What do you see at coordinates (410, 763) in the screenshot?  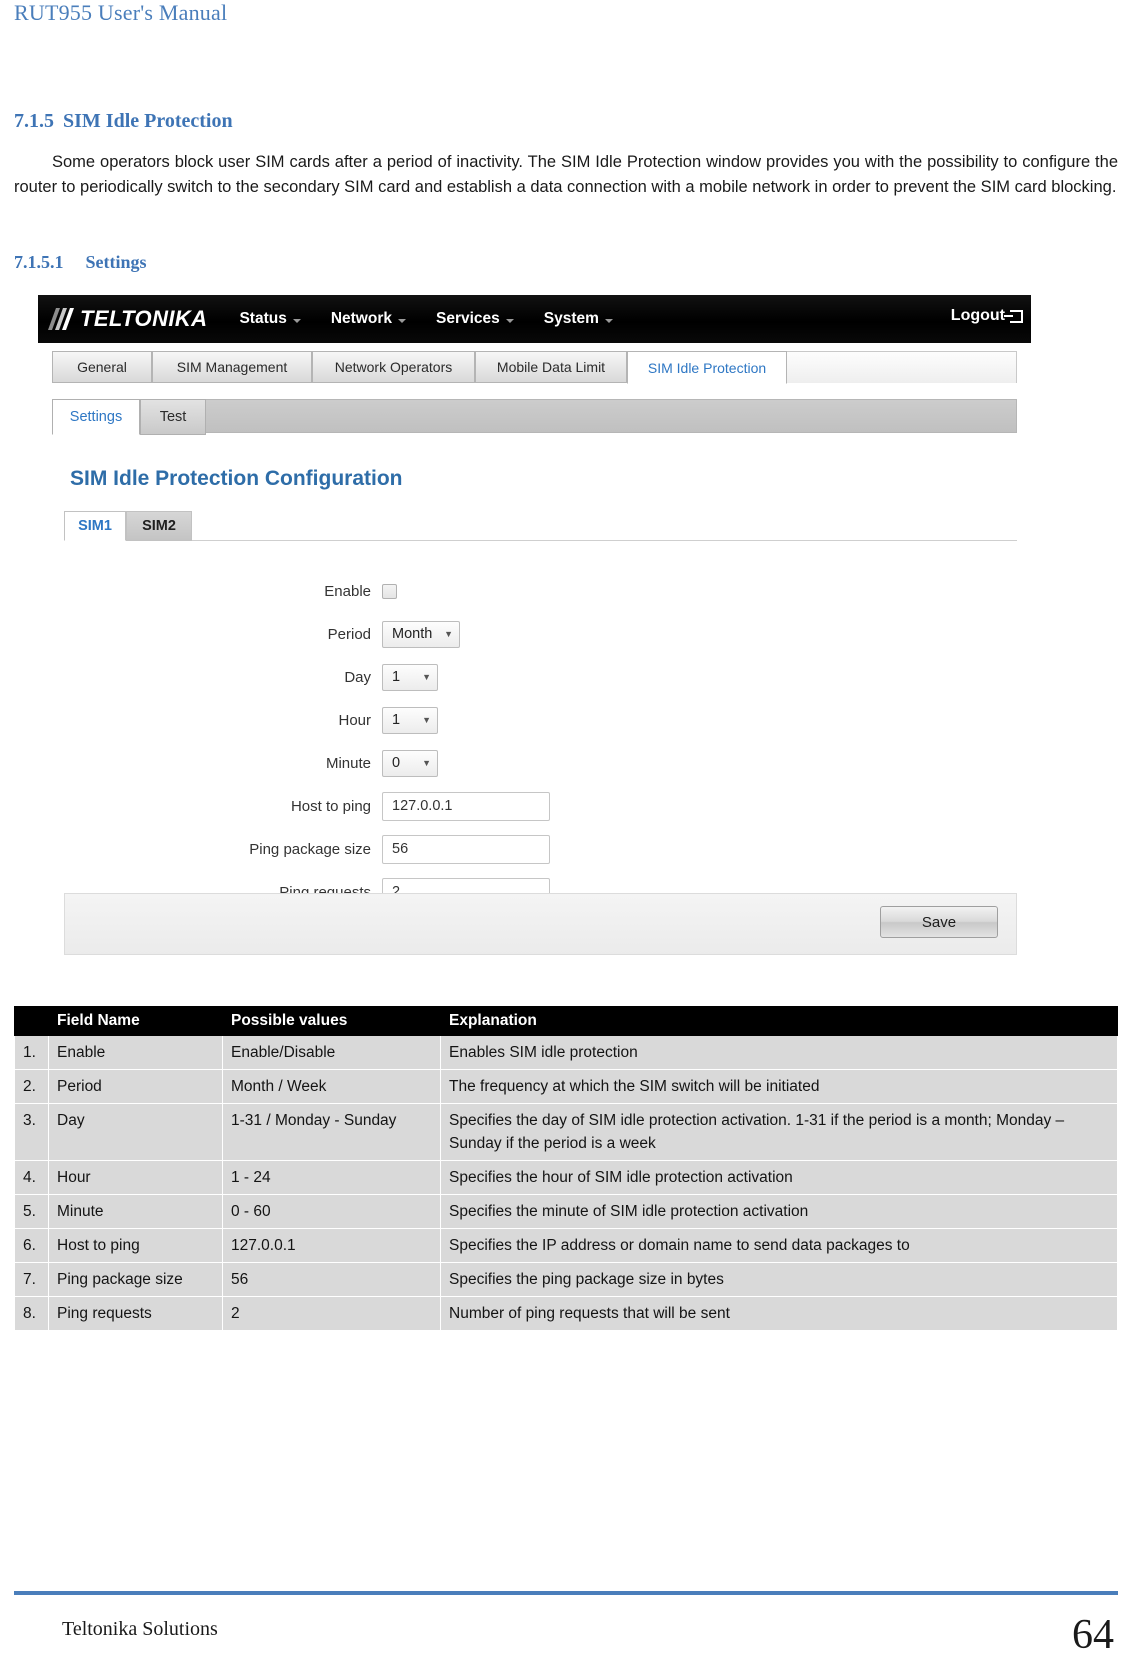 I see `minute-select: 0 ▼` at bounding box center [410, 763].